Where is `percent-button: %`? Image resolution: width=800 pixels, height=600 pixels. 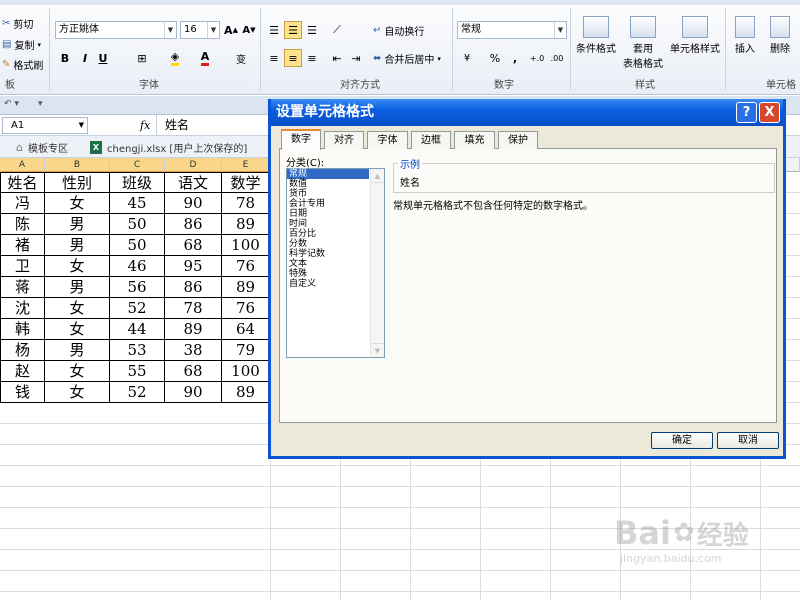
percent-button: % is located at coordinates (495, 58).